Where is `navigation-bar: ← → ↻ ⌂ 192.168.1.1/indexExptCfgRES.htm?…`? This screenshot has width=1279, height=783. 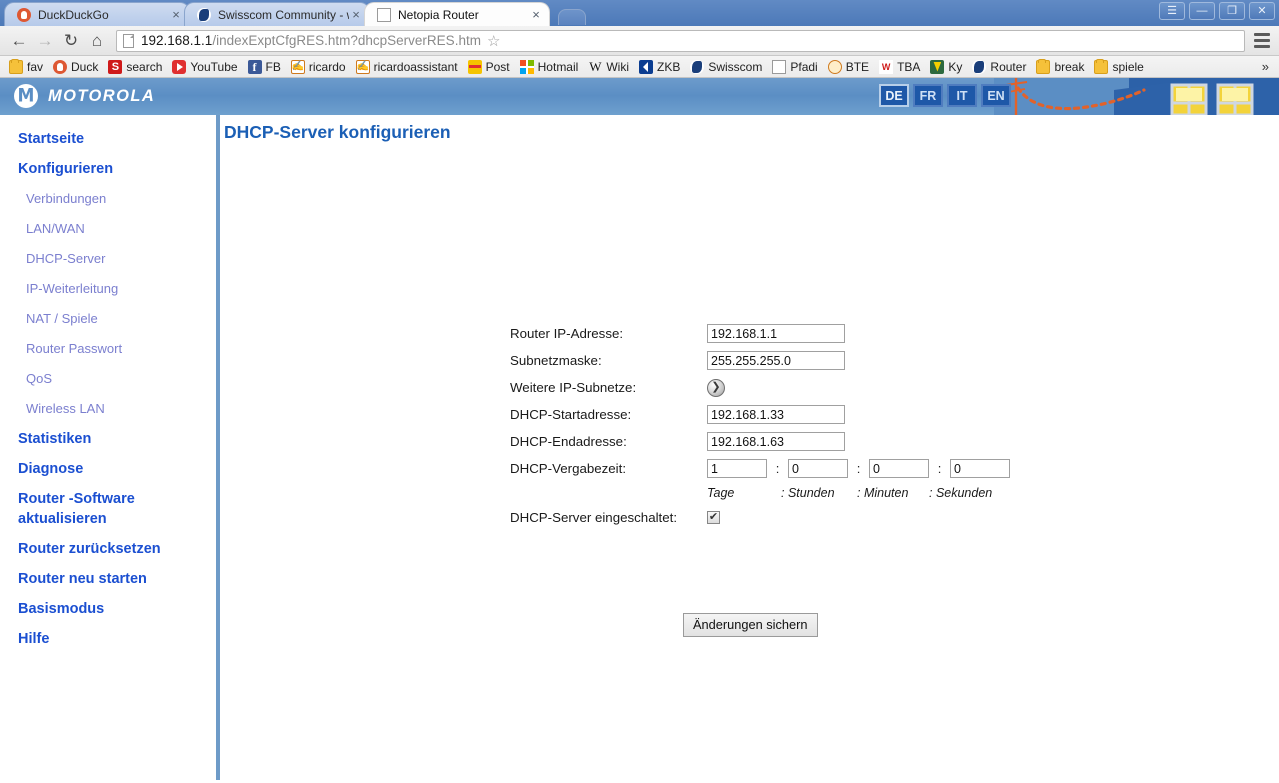
navigation-bar: ← → ↻ ⌂ 192.168.1.1/indexExptCfgRES.htm?… is located at coordinates (639, 41).